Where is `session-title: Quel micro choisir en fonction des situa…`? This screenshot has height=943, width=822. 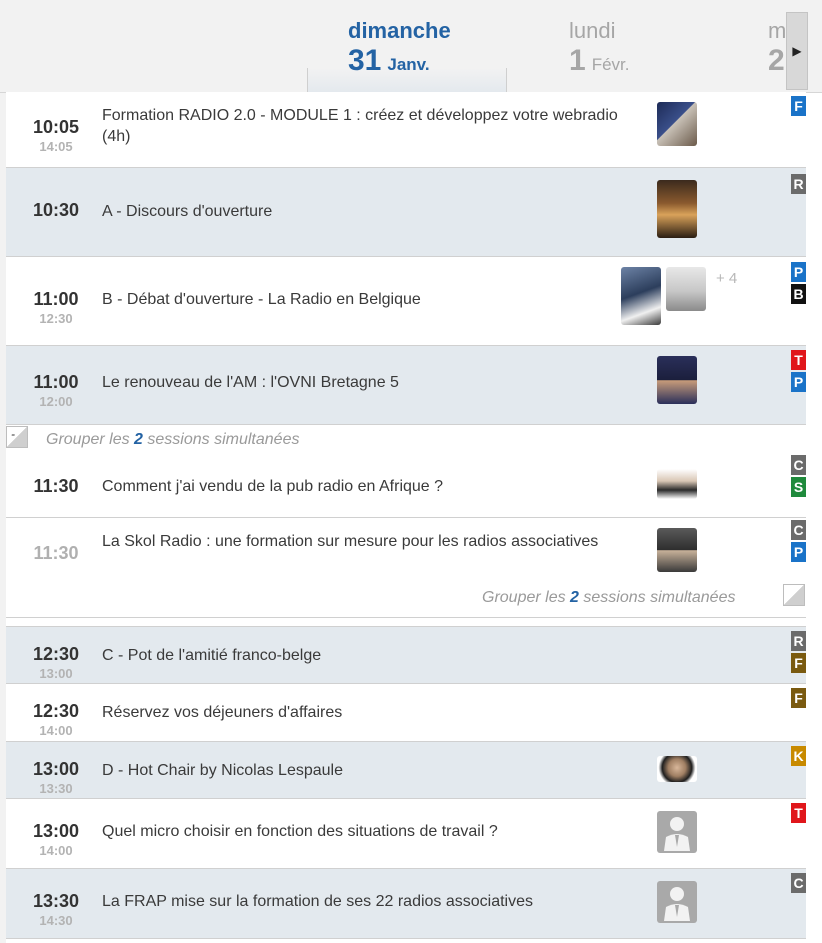
session-title: Quel micro choisir en fonction des situa… is located at coordinates (362, 831).